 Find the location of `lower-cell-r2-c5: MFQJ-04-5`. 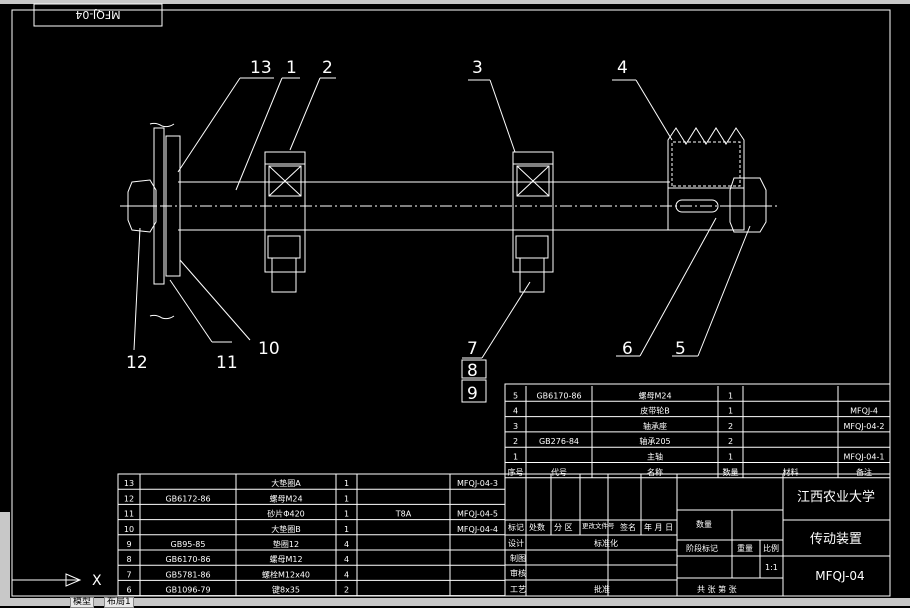

lower-cell-r2-c5: MFQJ-04-5 is located at coordinates (477, 514).